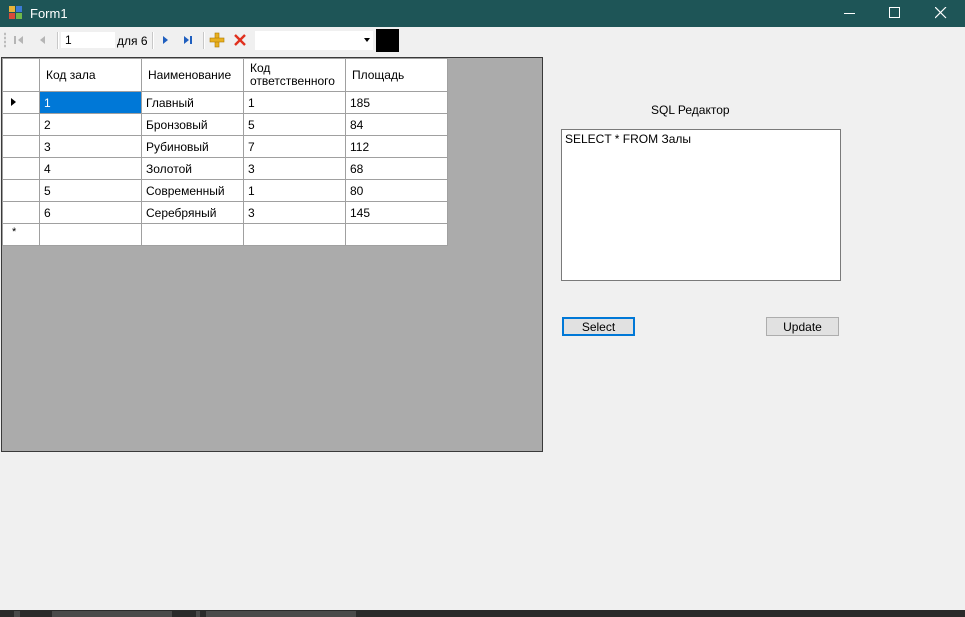  I want to click on column-header: Код ответственного, so click(294, 75).